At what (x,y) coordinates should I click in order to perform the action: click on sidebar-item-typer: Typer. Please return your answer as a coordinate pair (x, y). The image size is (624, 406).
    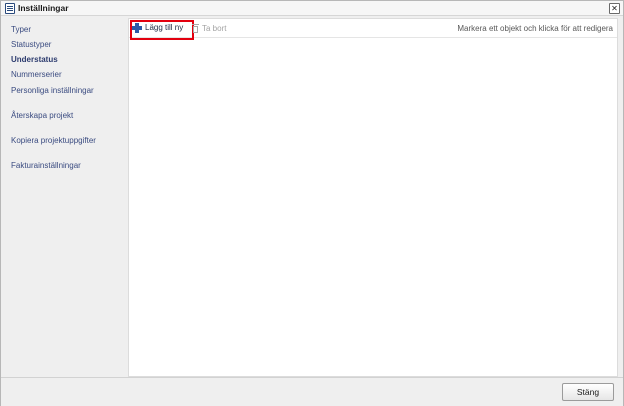
    Looking at the image, I should click on (21, 30).